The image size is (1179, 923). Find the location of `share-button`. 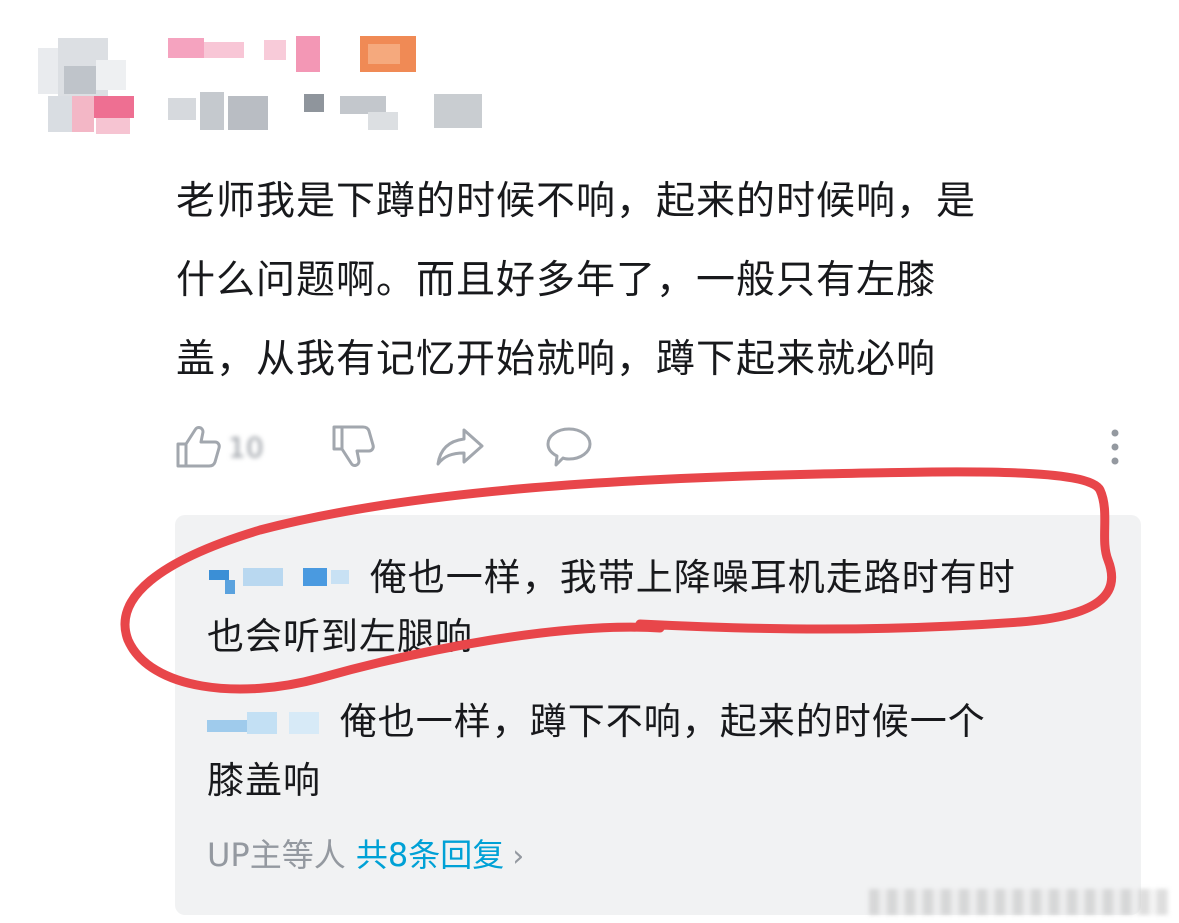

share-button is located at coordinates (461, 447).